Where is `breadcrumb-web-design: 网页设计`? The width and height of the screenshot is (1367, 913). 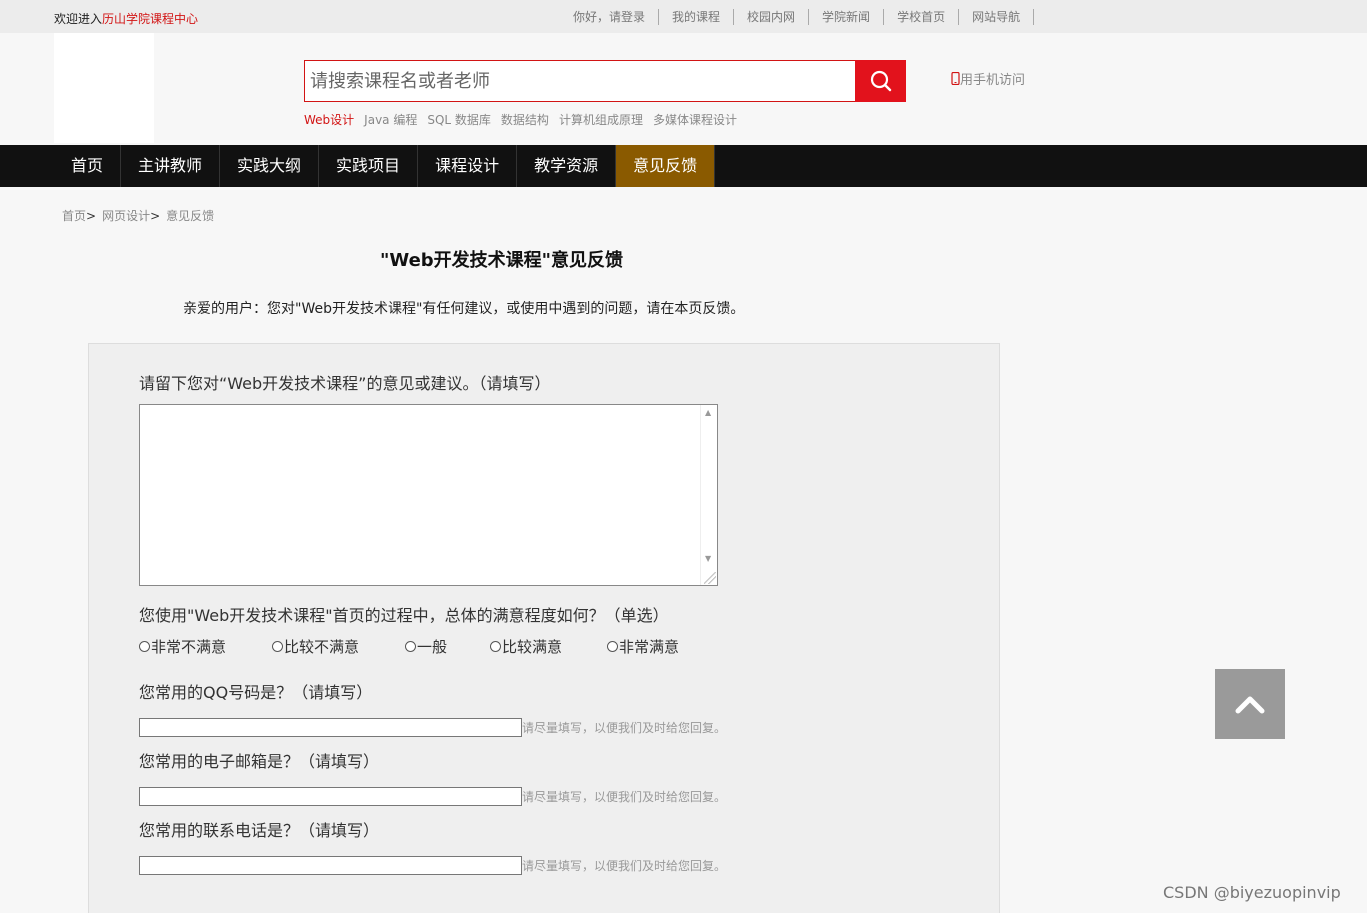 breadcrumb-web-design: 网页设计 is located at coordinates (126, 216).